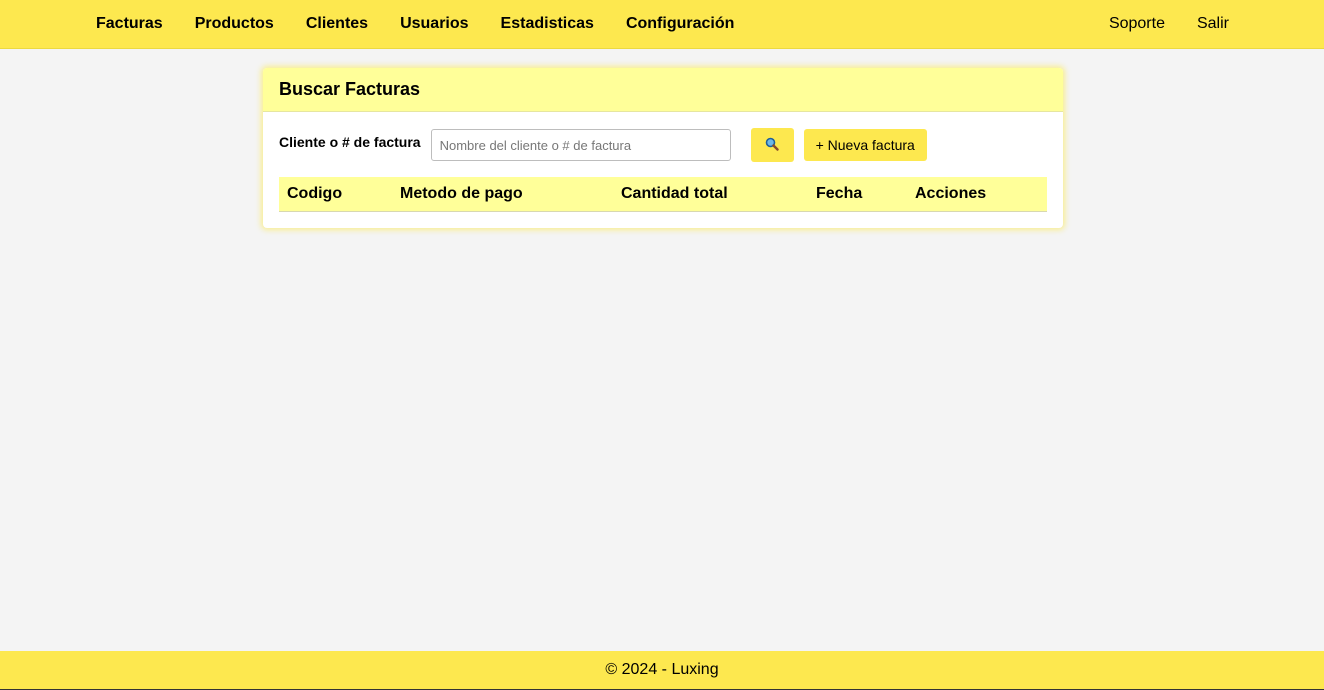 Image resolution: width=1324 pixels, height=690 pixels. I want to click on nav-user-links: Soporte Salir, so click(1153, 24).